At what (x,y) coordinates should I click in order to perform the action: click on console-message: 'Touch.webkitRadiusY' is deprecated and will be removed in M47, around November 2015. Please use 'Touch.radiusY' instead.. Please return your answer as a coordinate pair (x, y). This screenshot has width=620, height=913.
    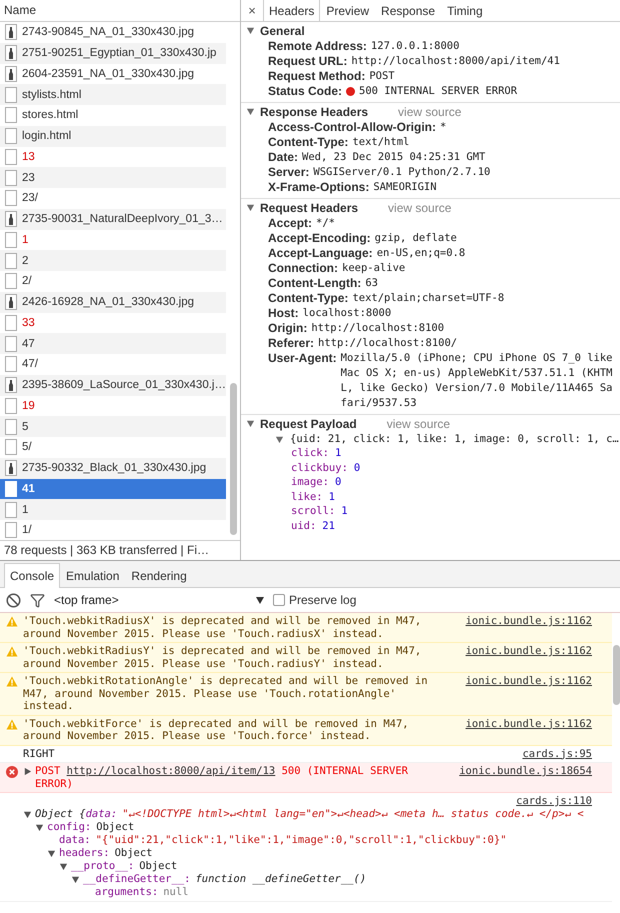
    Looking at the image, I should click on (222, 657).